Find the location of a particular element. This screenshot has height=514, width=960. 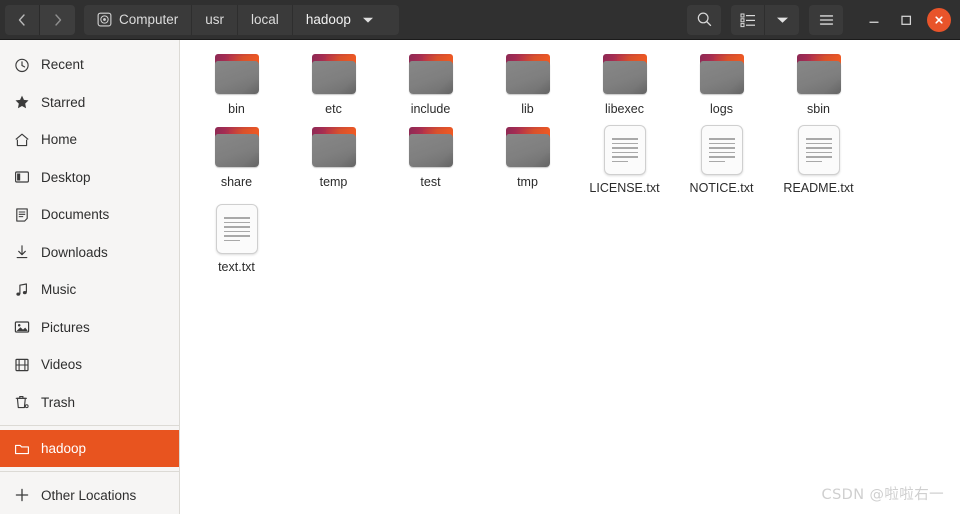

search-button is located at coordinates (704, 19).